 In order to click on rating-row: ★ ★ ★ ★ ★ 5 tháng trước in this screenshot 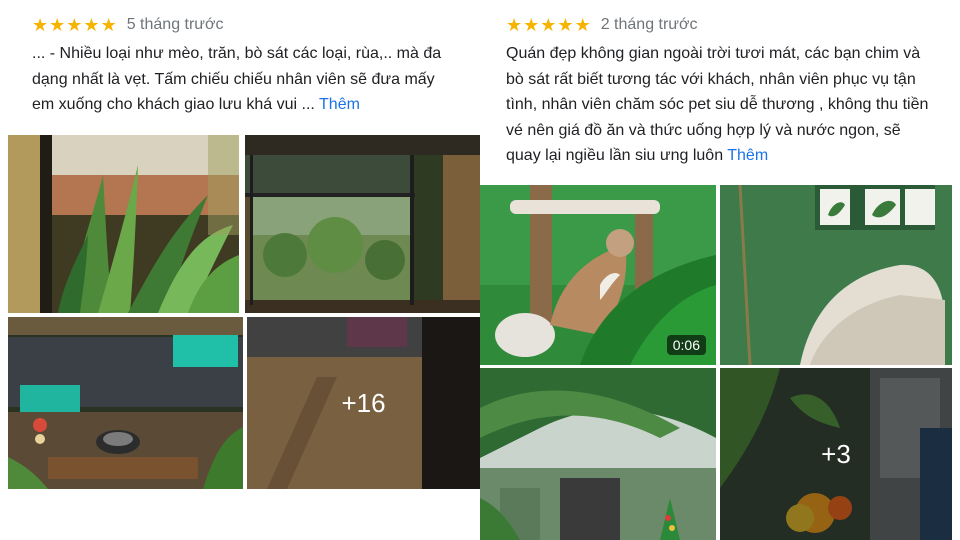, I will do `click(128, 25)`.